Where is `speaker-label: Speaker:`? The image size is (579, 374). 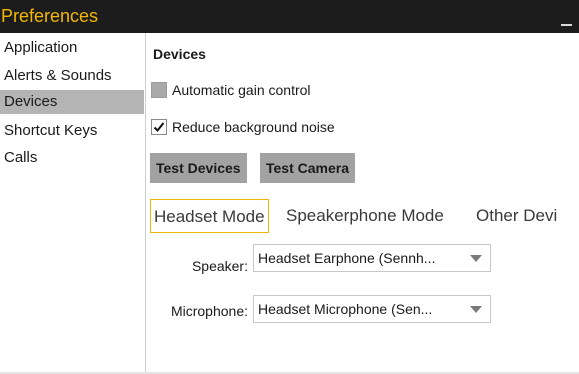
speaker-label: Speaker: is located at coordinates (219, 266).